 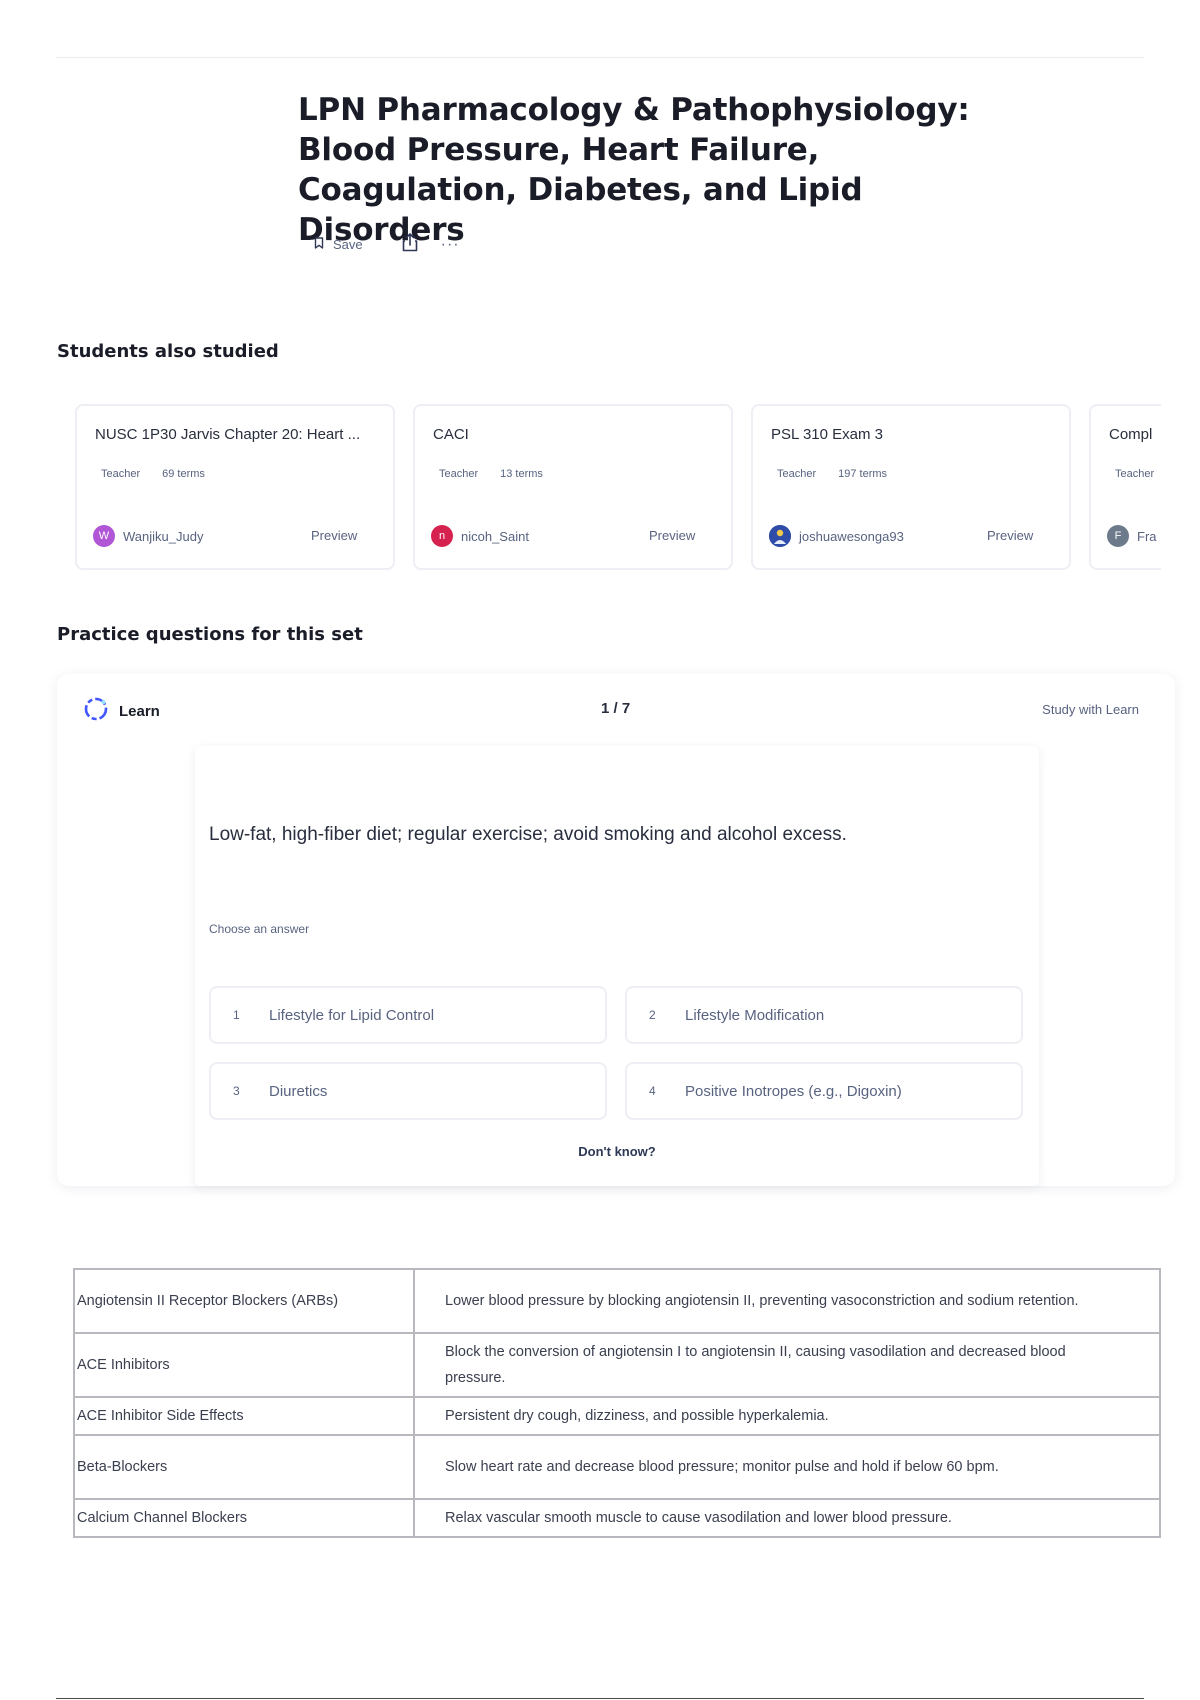 What do you see at coordinates (495, 536) in the screenshot?
I see `author-name: nicoh_Saint` at bounding box center [495, 536].